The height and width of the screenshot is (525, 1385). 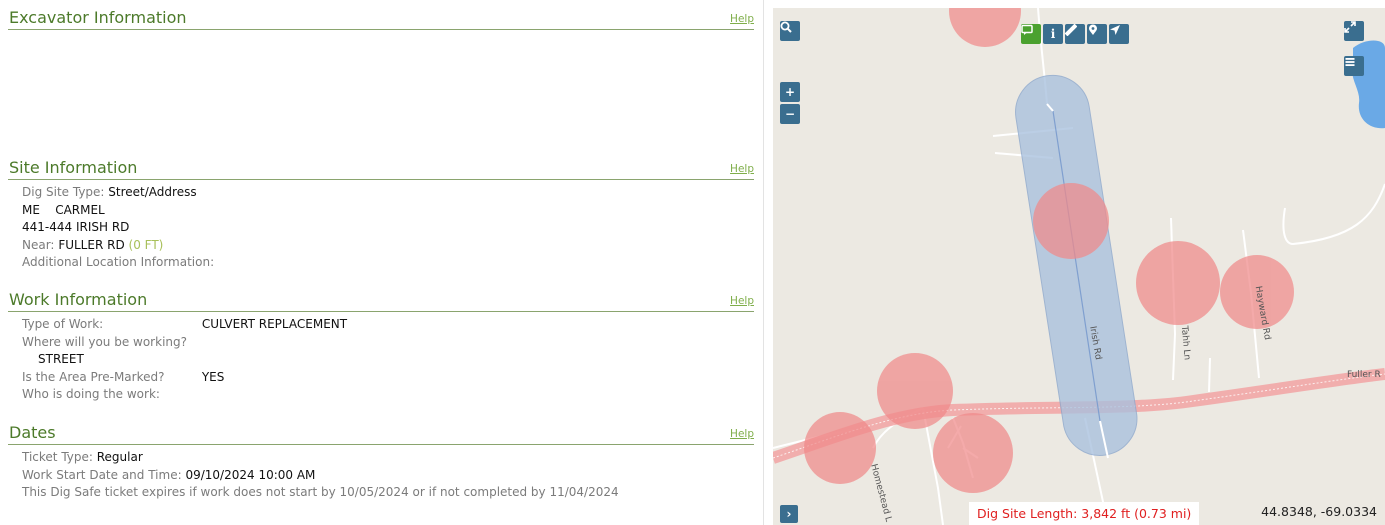 I want to click on info-icon: i, so click(x=1053, y=34).